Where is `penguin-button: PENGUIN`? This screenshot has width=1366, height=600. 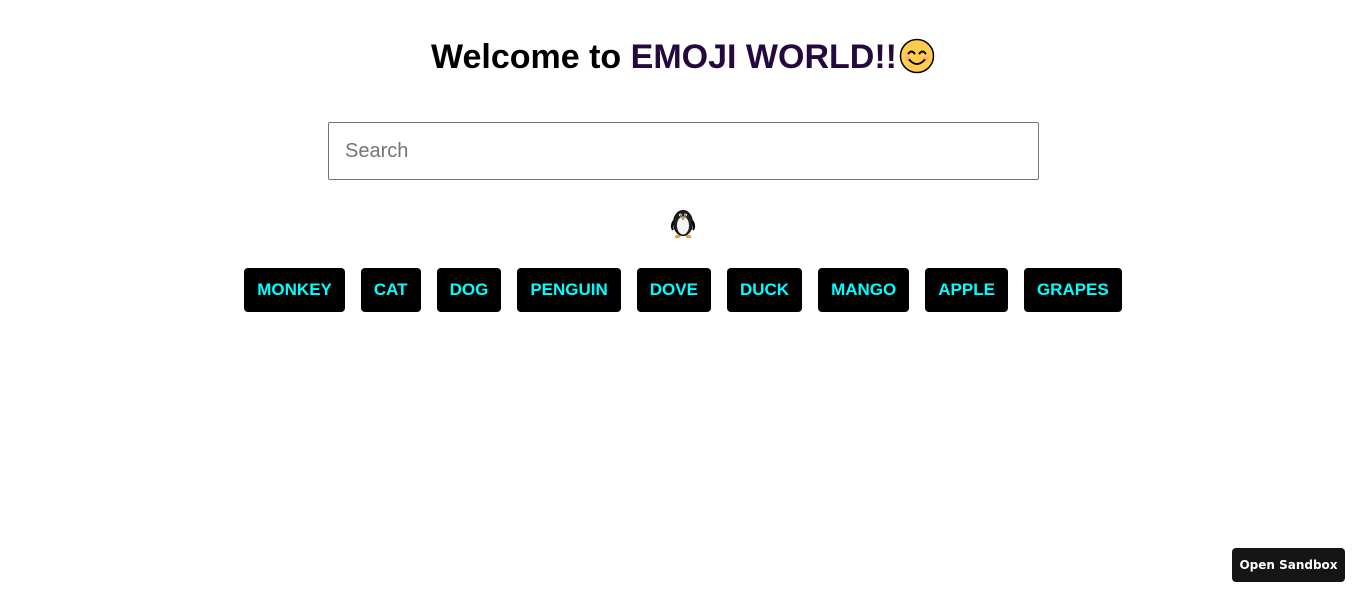
penguin-button: PENGUIN is located at coordinates (569, 290).